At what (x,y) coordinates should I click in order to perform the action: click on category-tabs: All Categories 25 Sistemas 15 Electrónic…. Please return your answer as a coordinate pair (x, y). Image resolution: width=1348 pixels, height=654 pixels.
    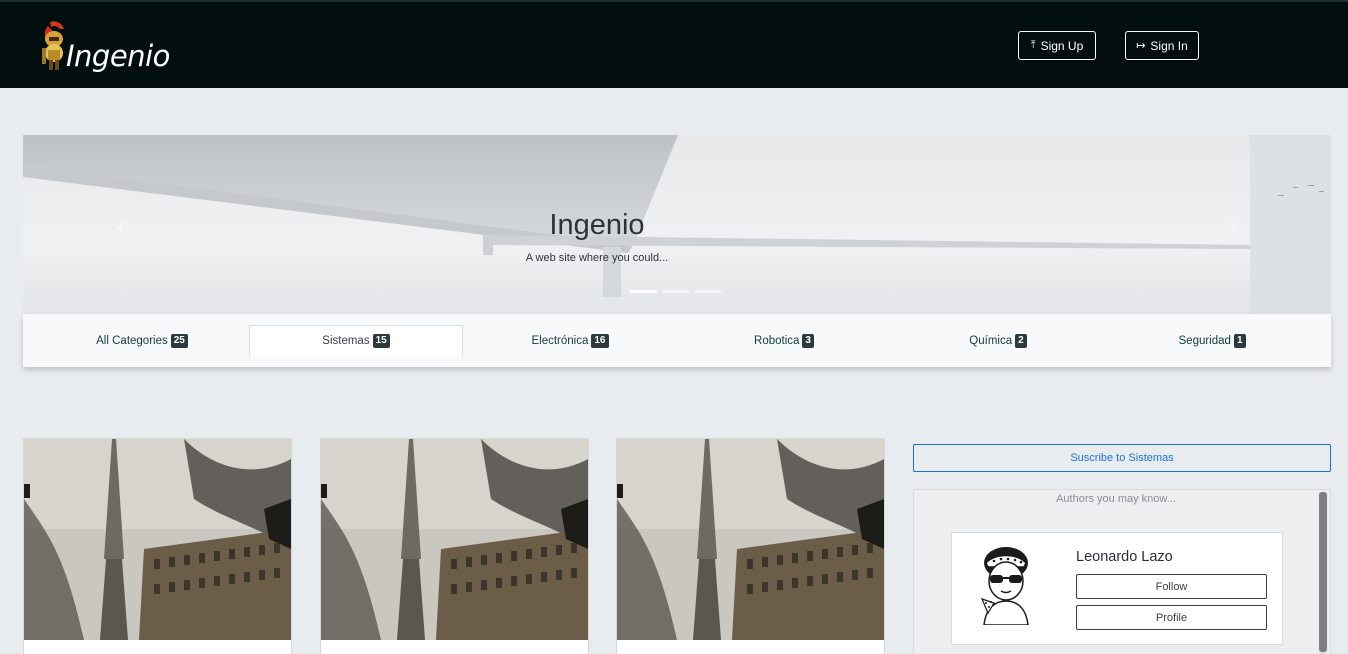
    Looking at the image, I should click on (677, 340).